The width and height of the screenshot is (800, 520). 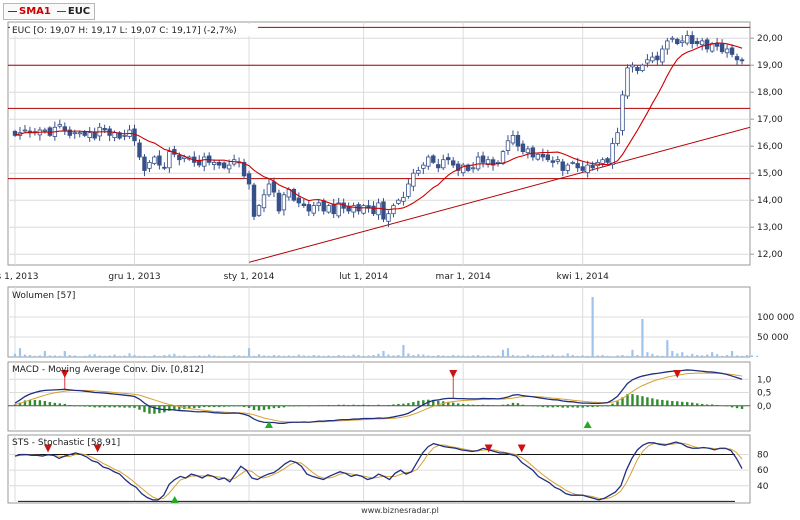 What do you see at coordinates (763, 456) in the screenshot?
I see `stochastic-y-tick-label: 80` at bounding box center [763, 456].